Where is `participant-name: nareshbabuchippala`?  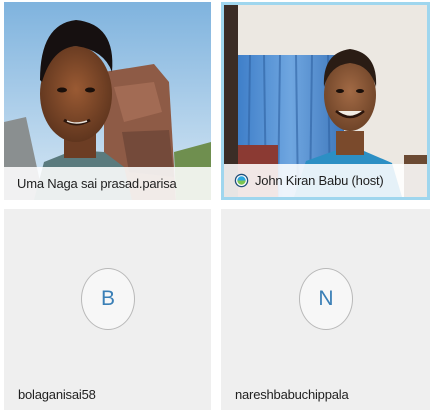
participant-name: nareshbabuchippala is located at coordinates (292, 394).